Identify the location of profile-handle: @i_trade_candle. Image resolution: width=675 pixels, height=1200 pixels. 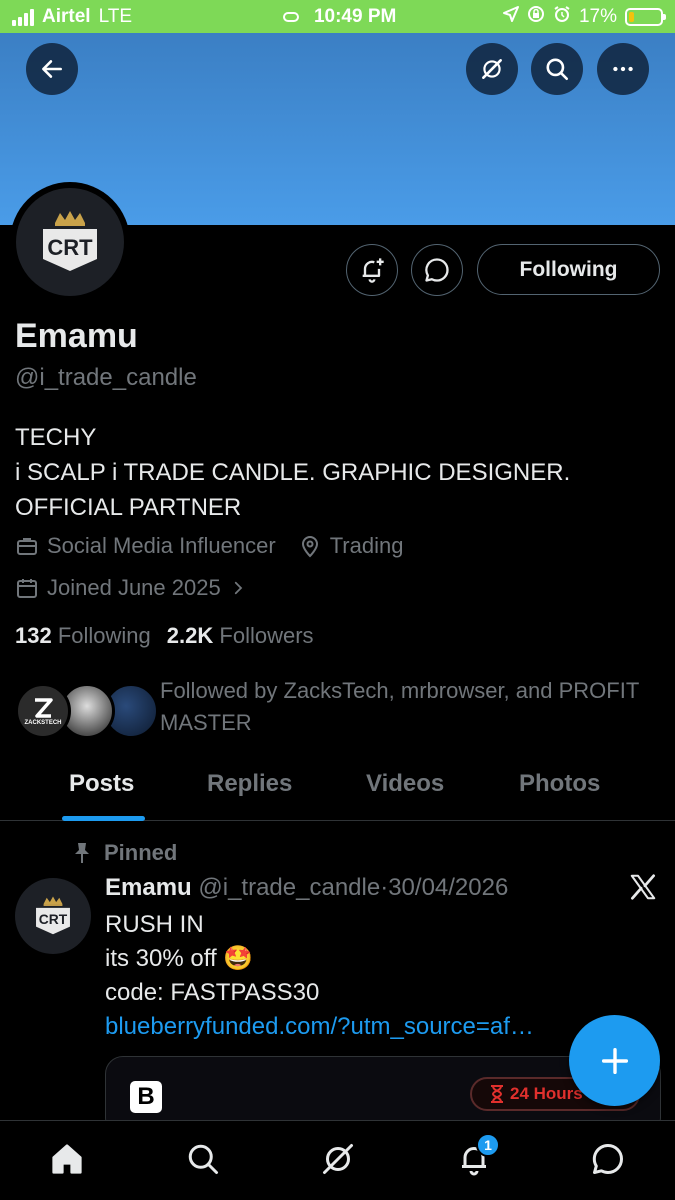
(106, 377).